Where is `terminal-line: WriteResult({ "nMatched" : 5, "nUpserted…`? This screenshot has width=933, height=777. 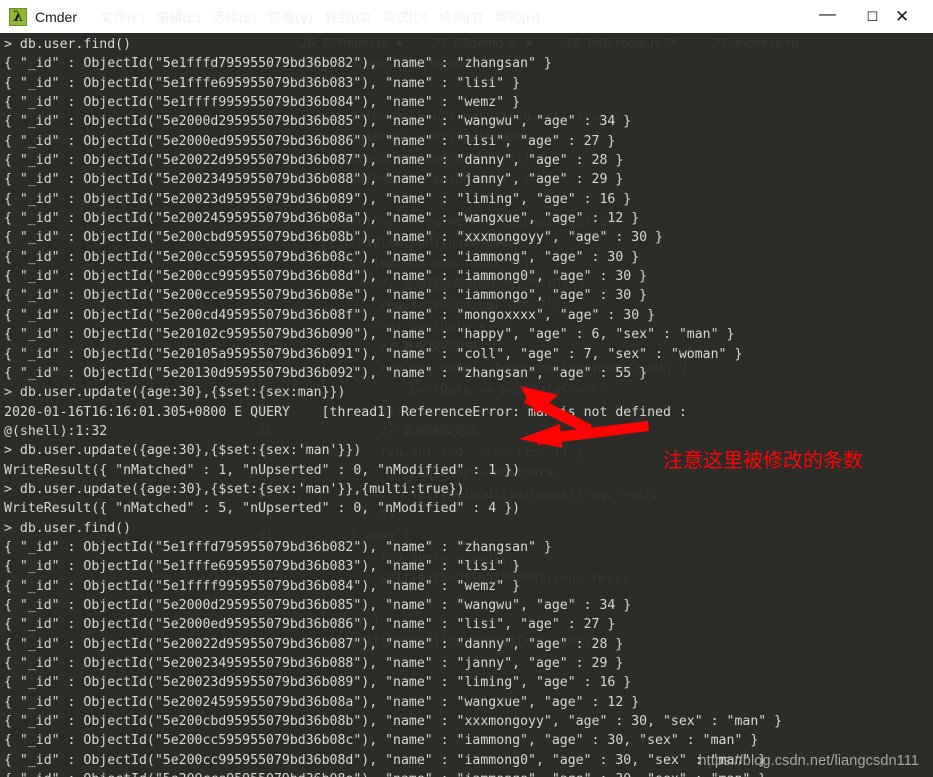
terminal-line: WriteResult({ "nMatched" : 5, "nUpserted… is located at coordinates (262, 509).